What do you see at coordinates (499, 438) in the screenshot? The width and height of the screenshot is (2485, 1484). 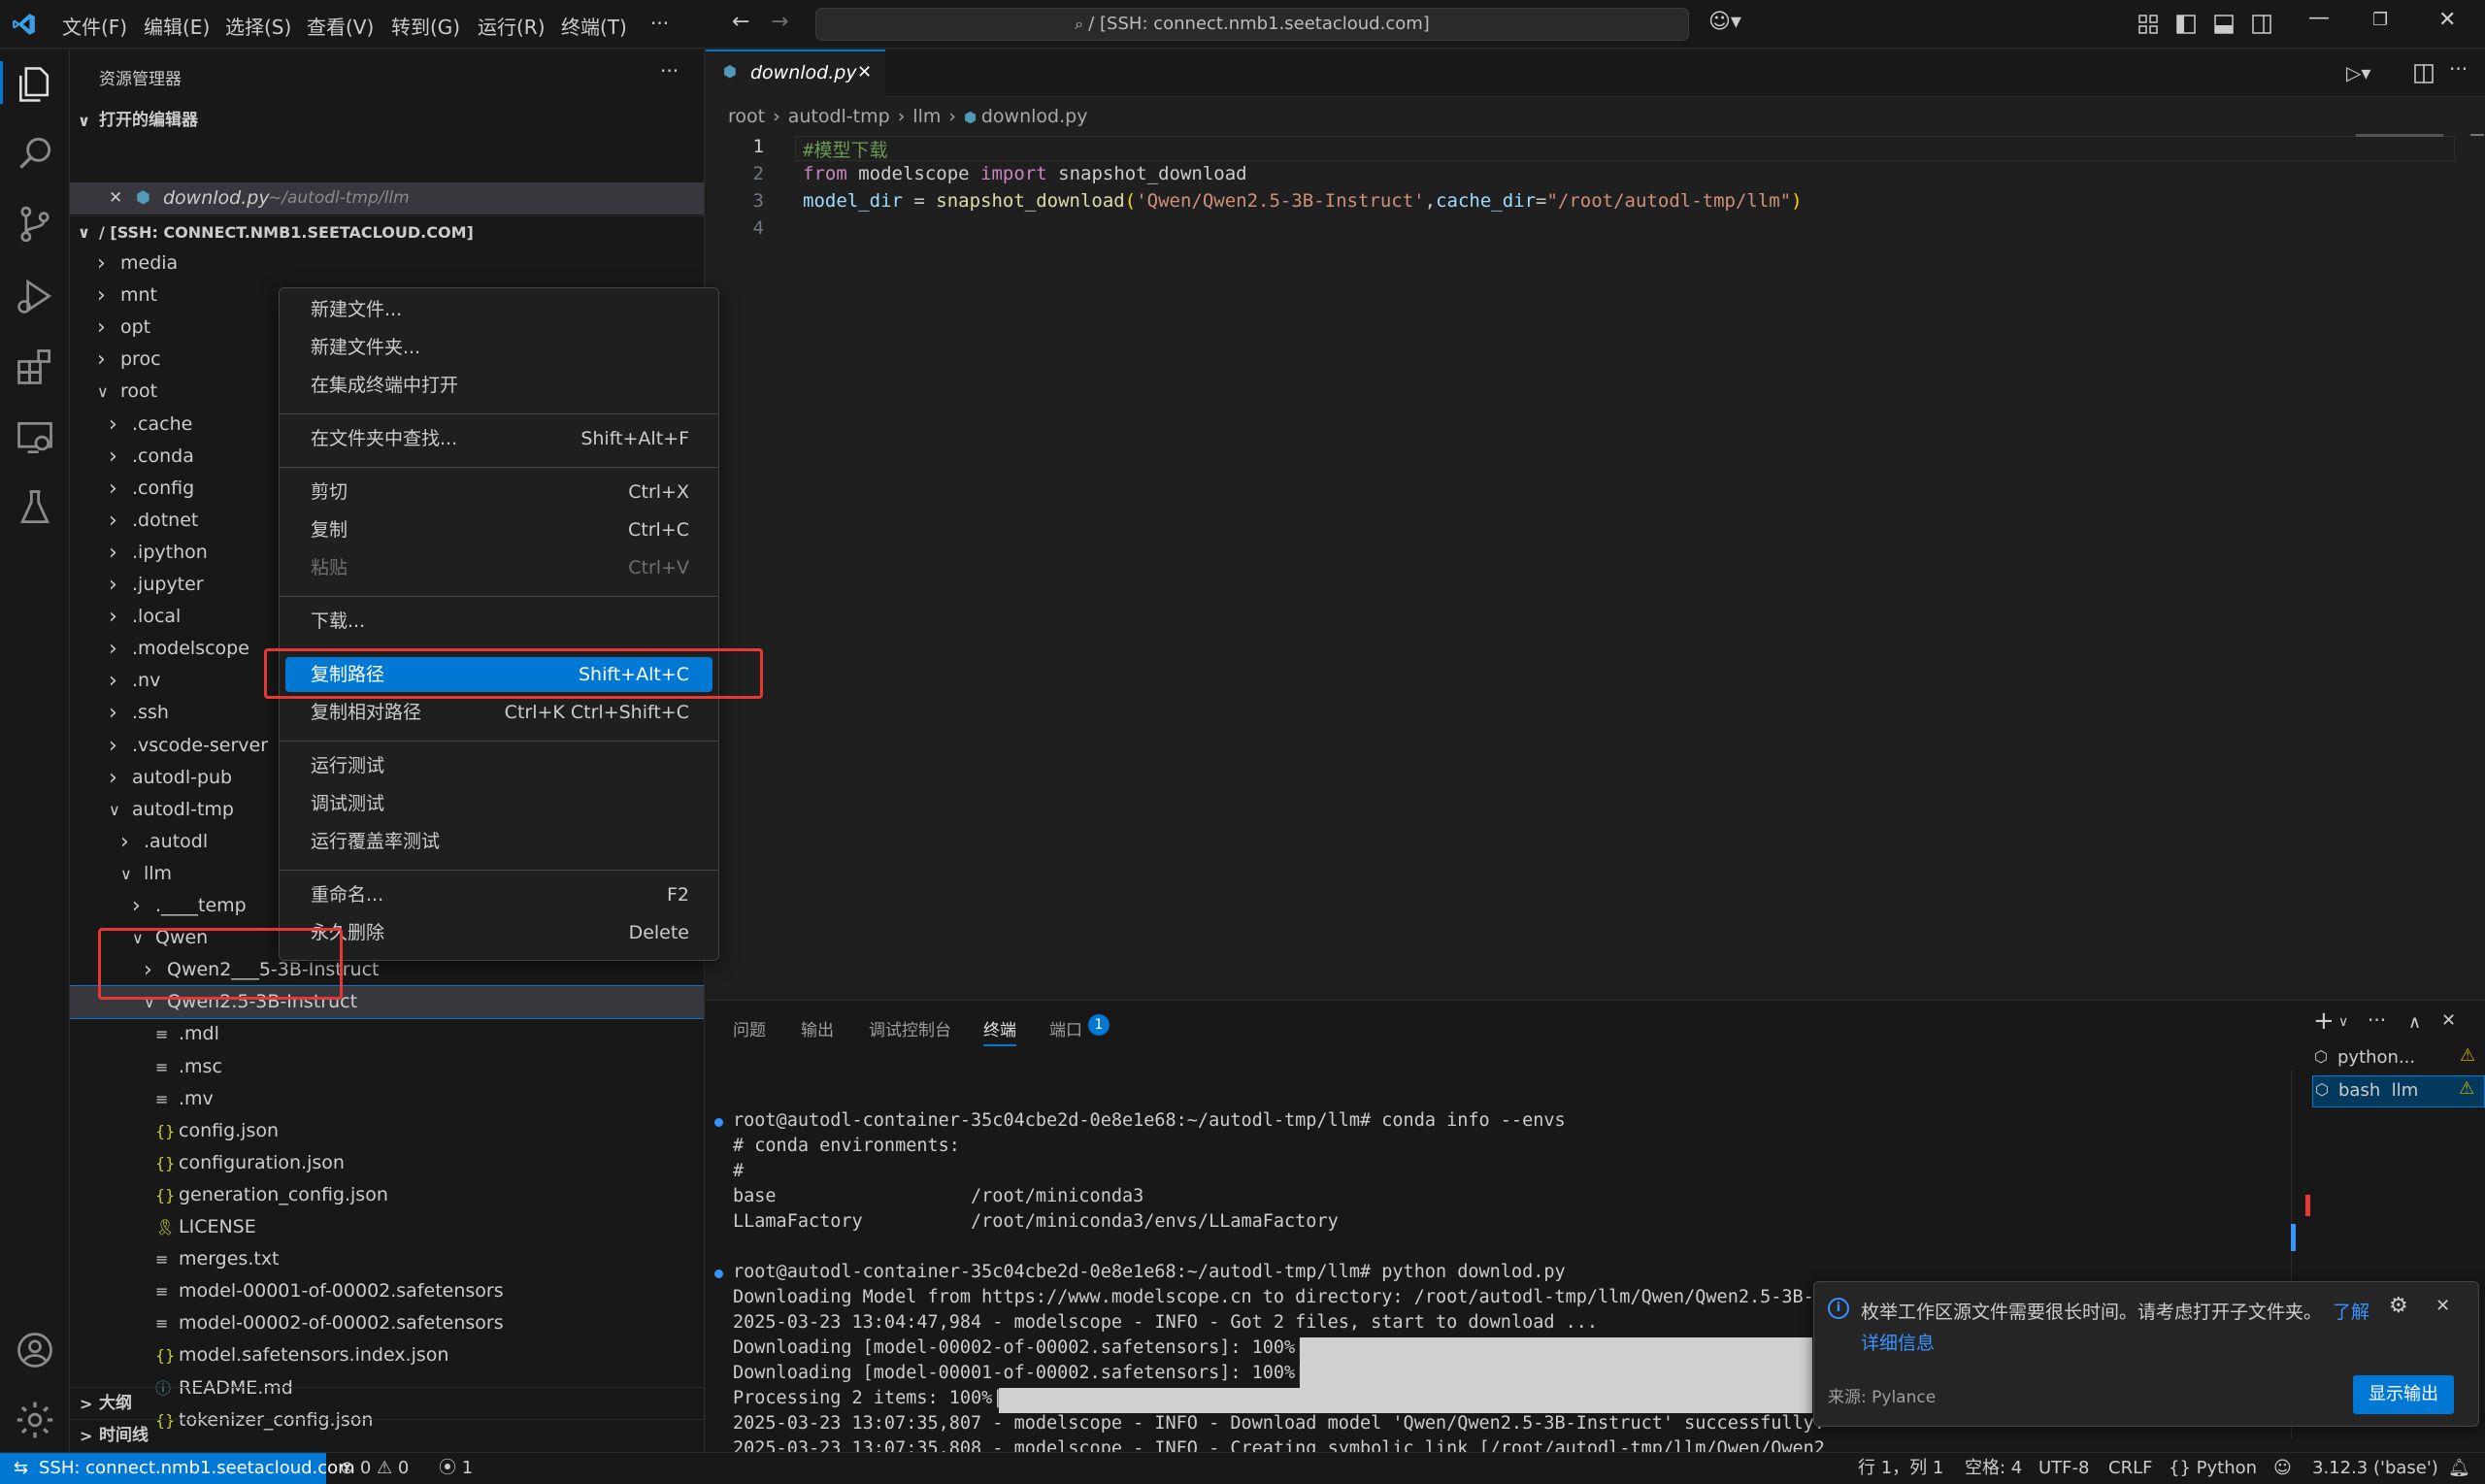 I see `context-menu-item: 在文件夹中查找... Shift+Alt+F` at bounding box center [499, 438].